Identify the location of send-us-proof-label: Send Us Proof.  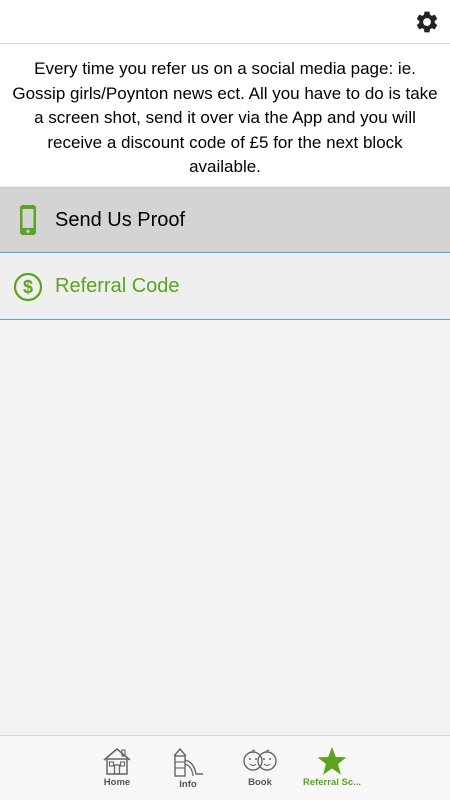
(120, 219).